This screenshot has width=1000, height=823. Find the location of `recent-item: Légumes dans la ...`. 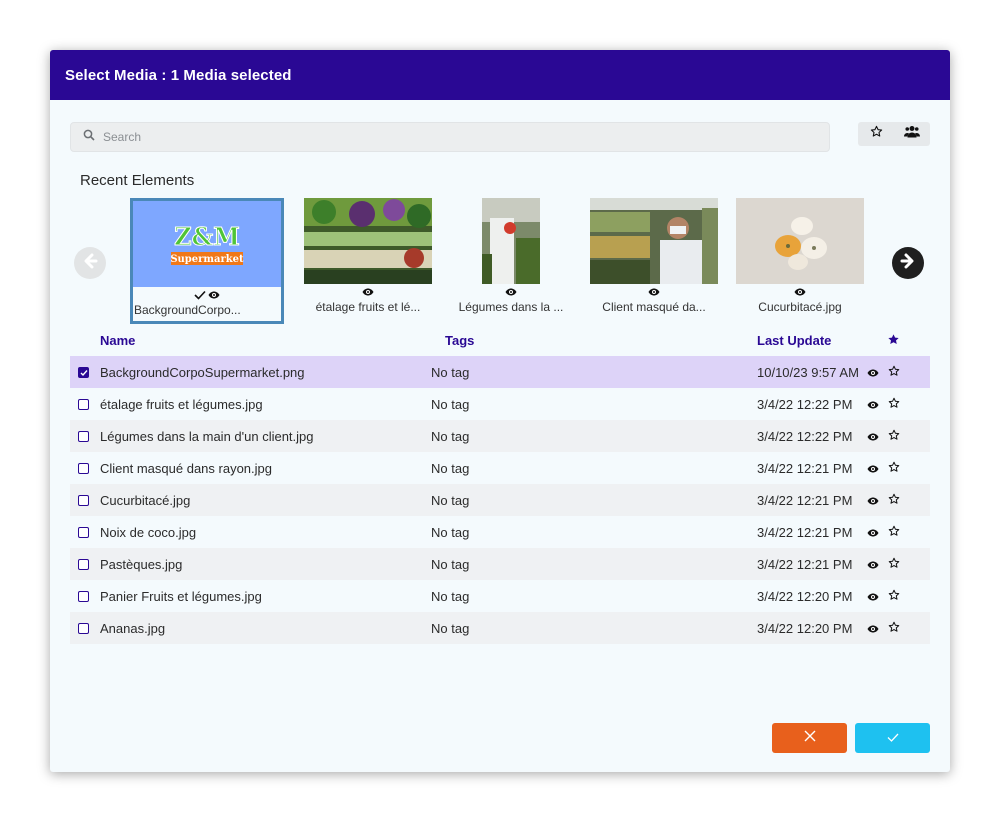

recent-item: Légumes dans la ... is located at coordinates (511, 261).